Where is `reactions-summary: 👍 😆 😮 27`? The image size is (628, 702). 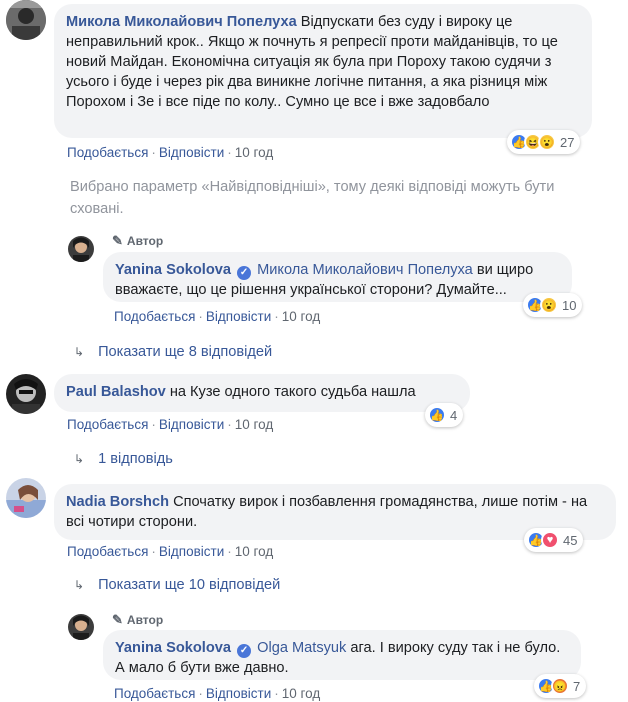 reactions-summary: 👍 😆 😮 27 is located at coordinates (544, 142).